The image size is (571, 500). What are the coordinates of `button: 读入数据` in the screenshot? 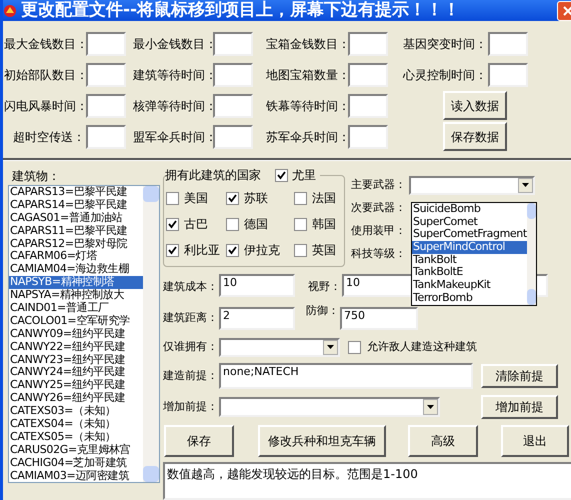 It's located at (475, 105).